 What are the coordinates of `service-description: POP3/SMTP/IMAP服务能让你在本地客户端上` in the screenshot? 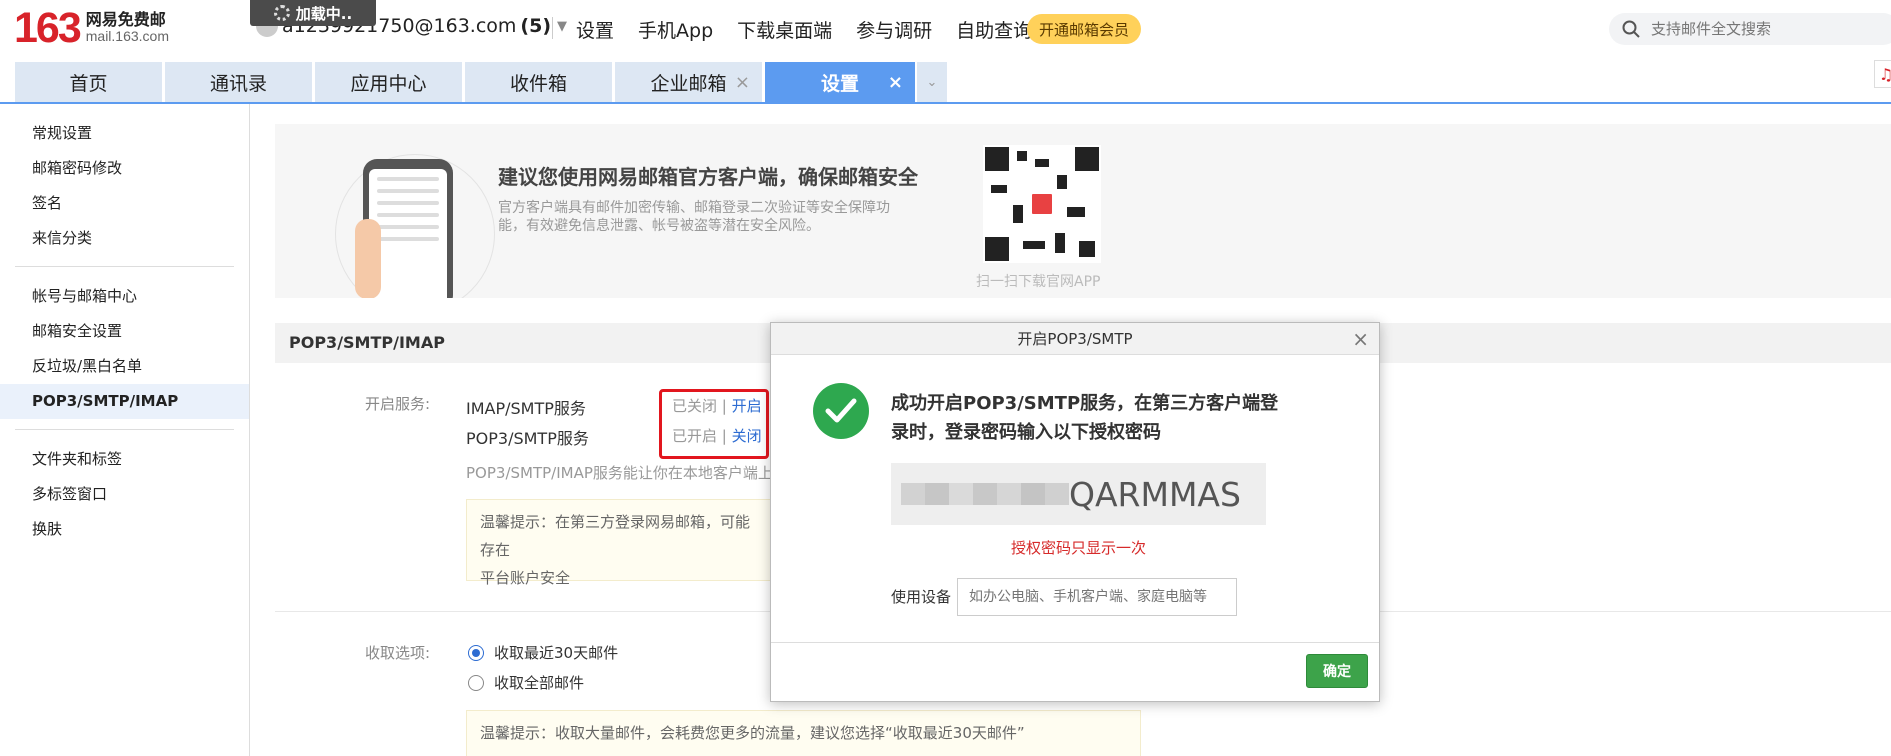 It's located at (619, 473).